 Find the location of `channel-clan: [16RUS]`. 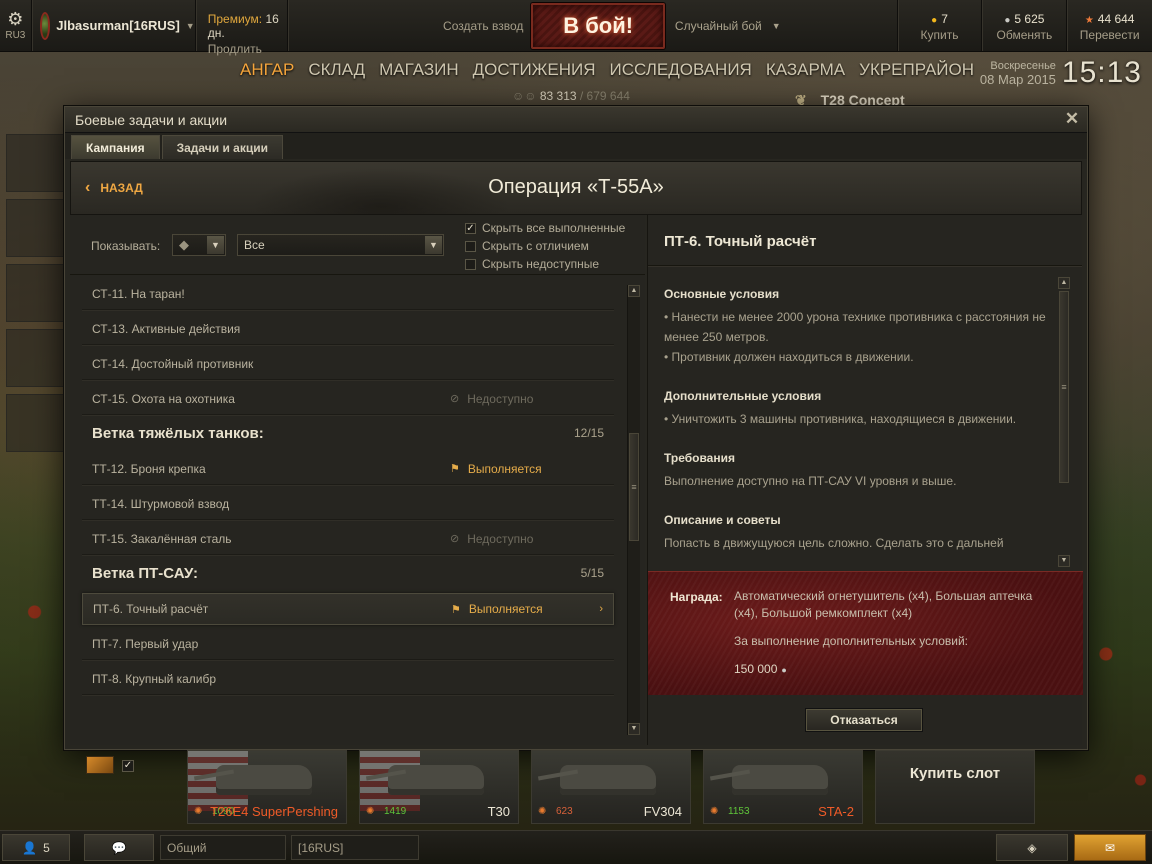

channel-clan: [16RUS] is located at coordinates (355, 847).